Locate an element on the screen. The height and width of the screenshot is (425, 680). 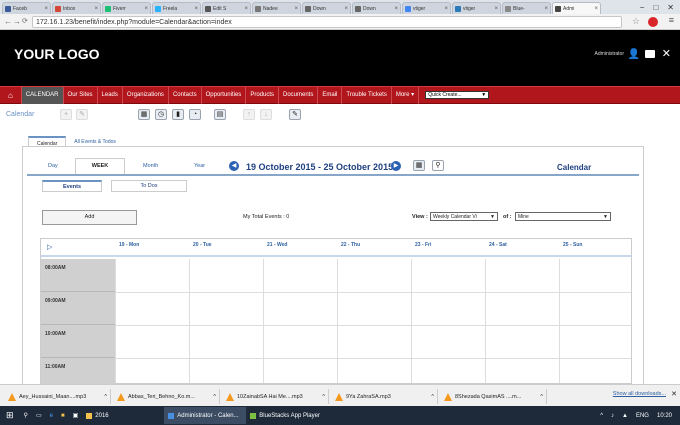
expand-icon: ▷ is located at coordinates (49, 247).